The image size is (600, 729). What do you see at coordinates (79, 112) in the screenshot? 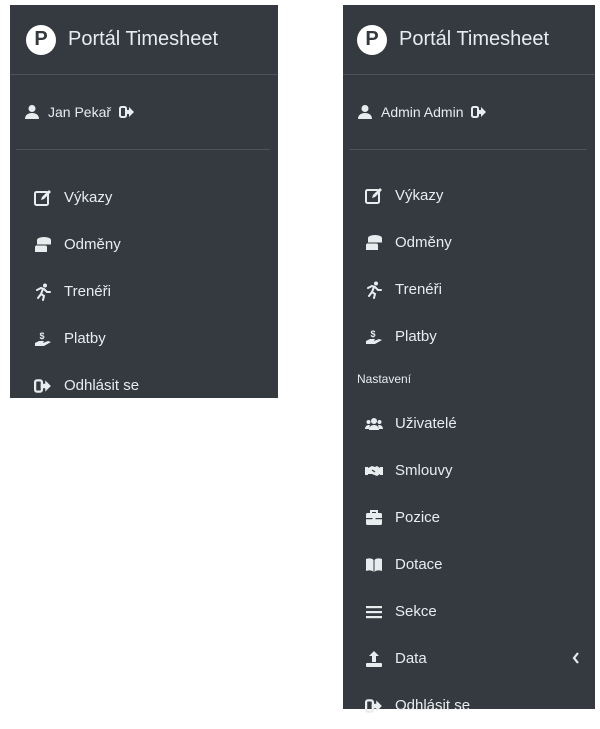
I see `user-name: Jan Pekař` at bounding box center [79, 112].